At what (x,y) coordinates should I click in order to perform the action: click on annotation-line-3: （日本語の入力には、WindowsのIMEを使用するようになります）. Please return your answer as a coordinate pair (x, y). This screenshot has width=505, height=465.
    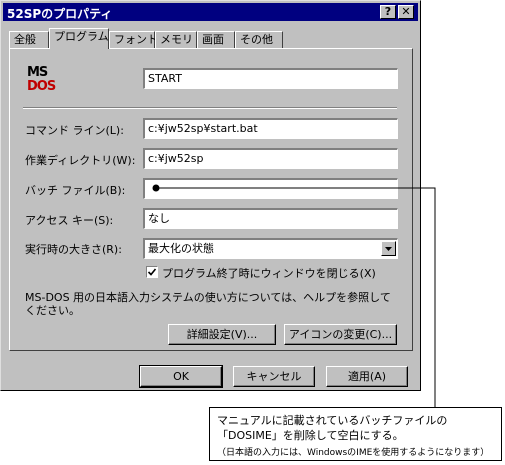
    Looking at the image, I should click on (353, 453).